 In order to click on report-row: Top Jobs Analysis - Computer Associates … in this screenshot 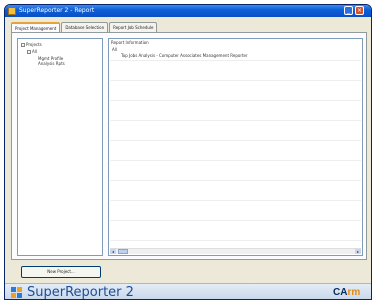, I will do `click(184, 55)`.